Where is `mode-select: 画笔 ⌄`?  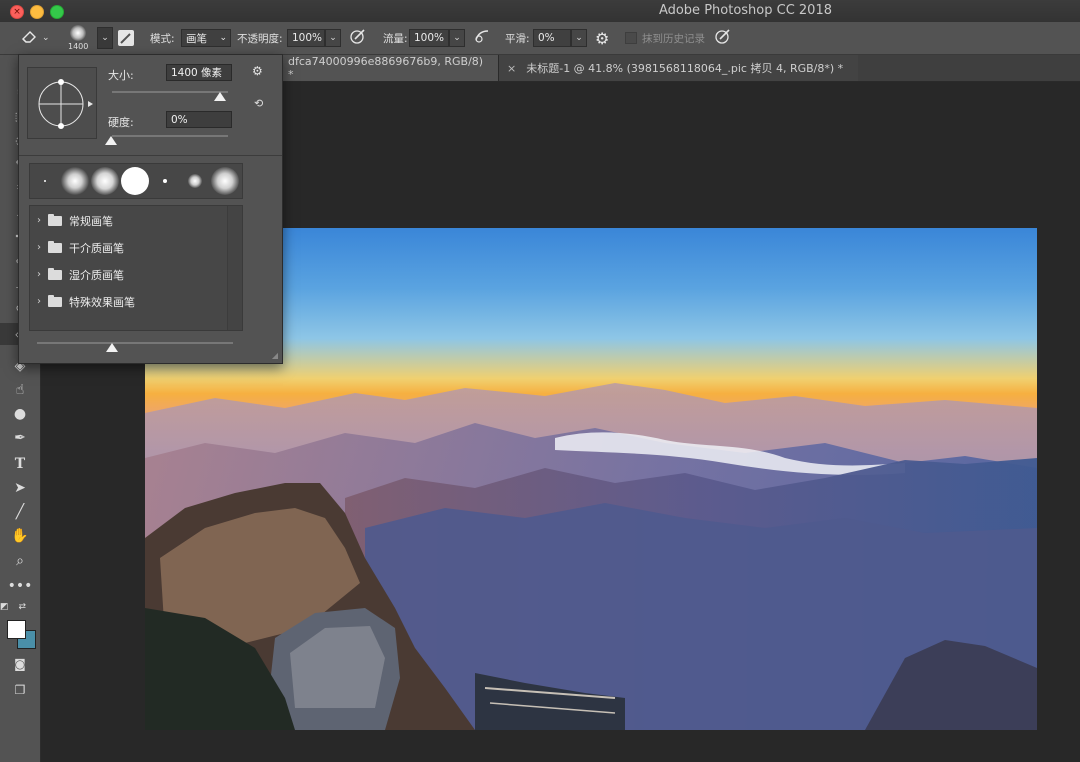 mode-select: 画笔 ⌄ is located at coordinates (206, 38).